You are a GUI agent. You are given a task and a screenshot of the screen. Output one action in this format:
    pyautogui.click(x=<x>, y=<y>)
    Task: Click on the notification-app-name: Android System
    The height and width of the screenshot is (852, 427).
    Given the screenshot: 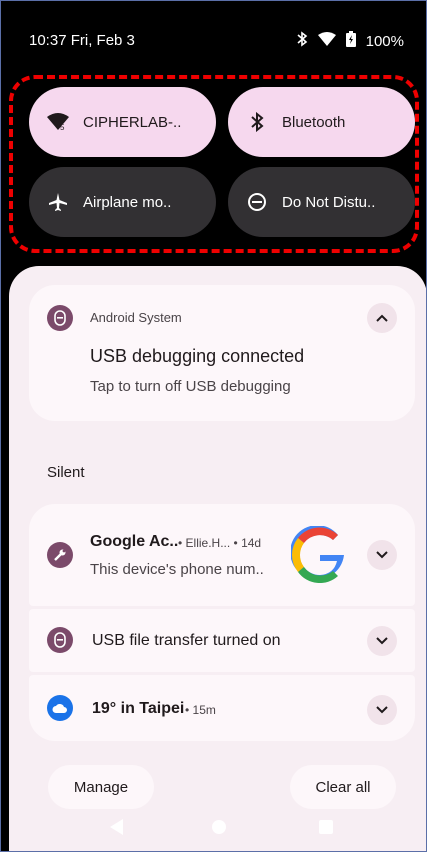 What is the action you would take?
    pyautogui.click(x=136, y=317)
    